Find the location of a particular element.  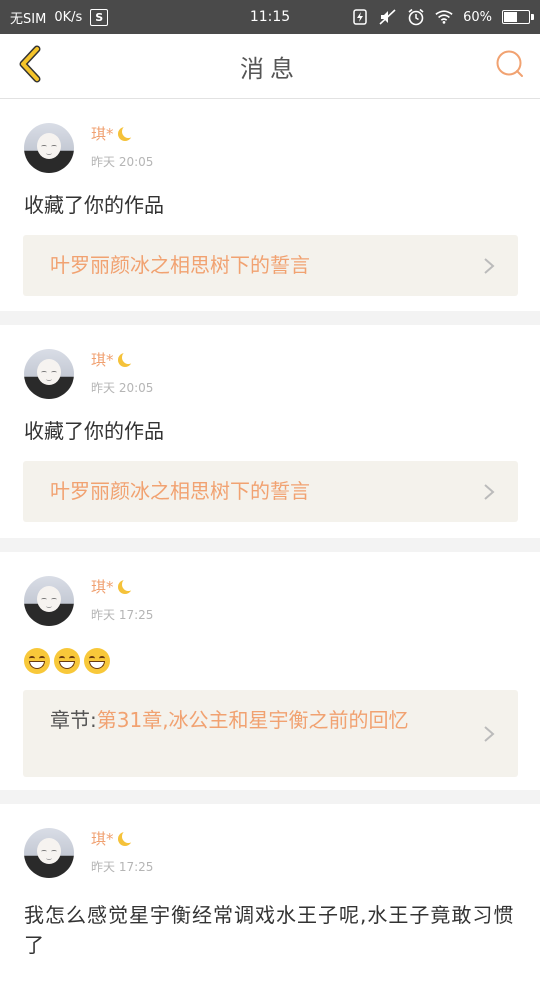

search-icon is located at coordinates (510, 66).